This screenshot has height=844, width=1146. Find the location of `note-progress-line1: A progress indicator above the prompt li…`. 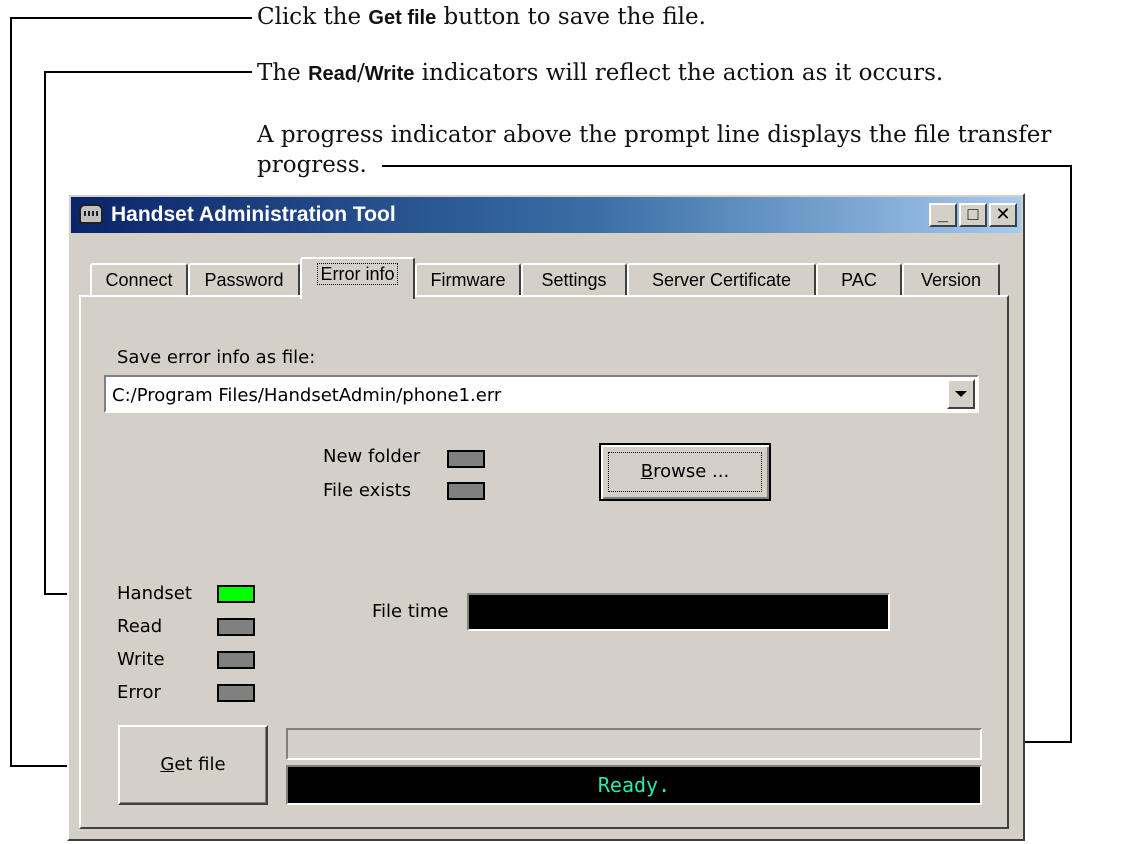

note-progress-line1: A progress indicator above the prompt li… is located at coordinates (654, 135).